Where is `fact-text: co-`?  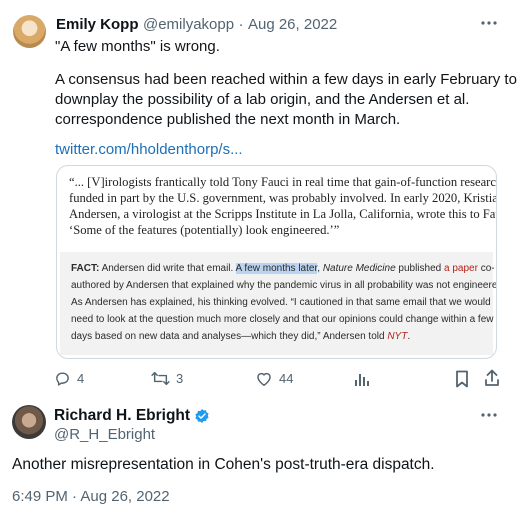 fact-text: co- is located at coordinates (486, 268).